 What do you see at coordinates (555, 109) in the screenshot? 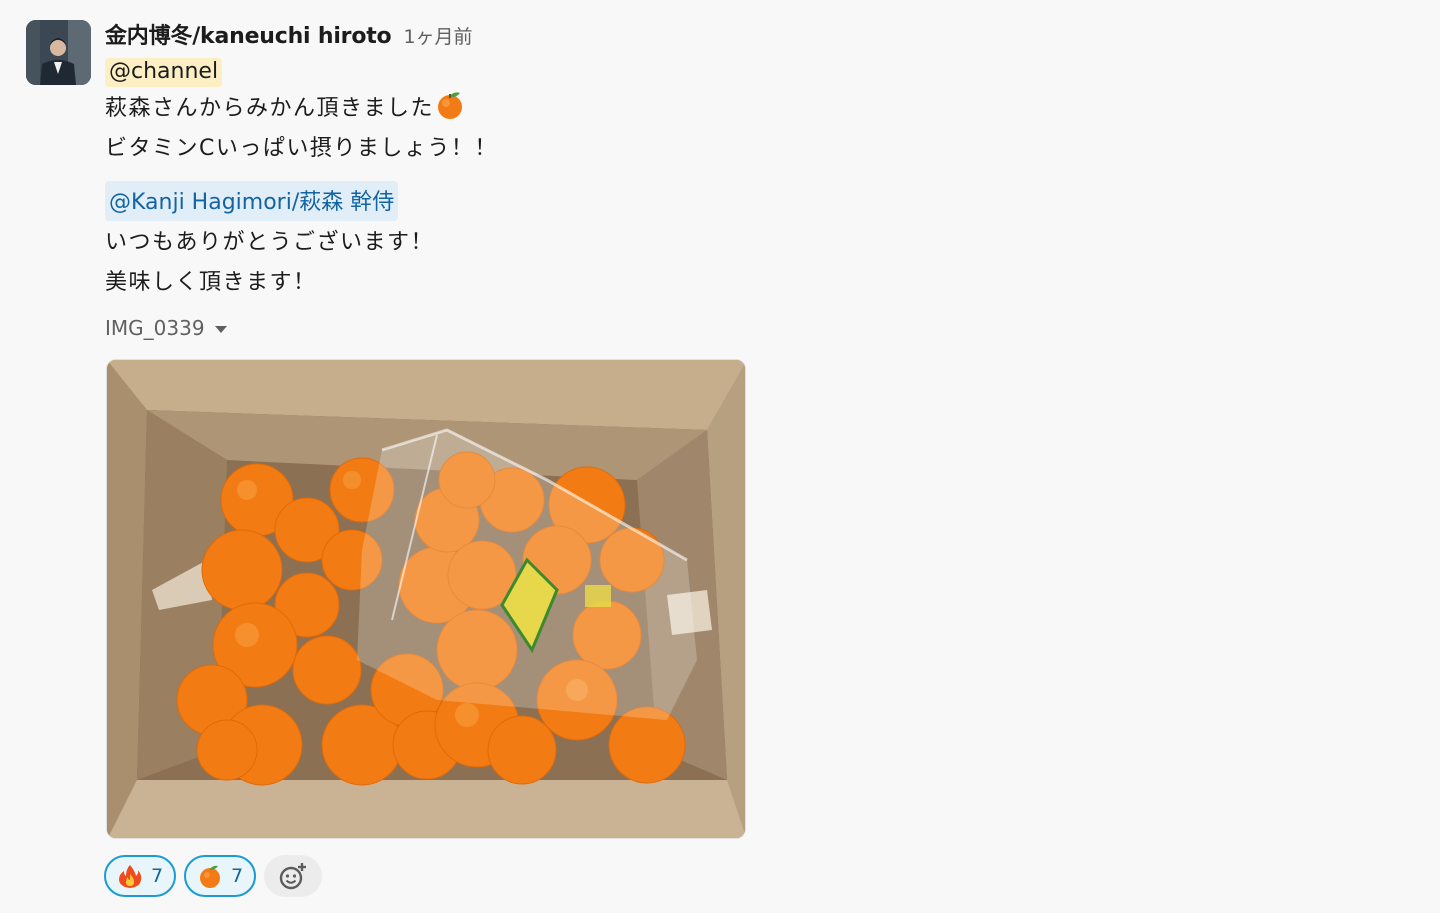
I see `message-line: 萩森さんからみかん頂きました` at bounding box center [555, 109].